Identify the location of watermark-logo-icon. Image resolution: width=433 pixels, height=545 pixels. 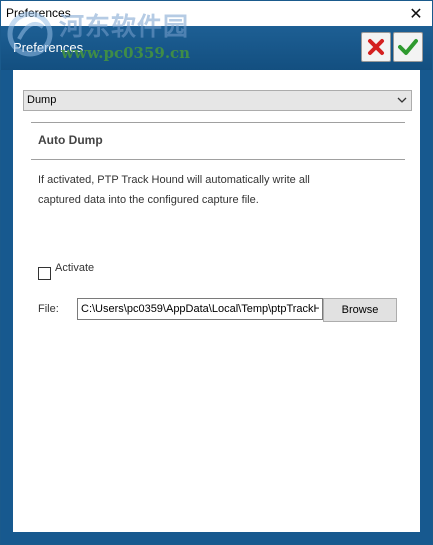
(30, 34).